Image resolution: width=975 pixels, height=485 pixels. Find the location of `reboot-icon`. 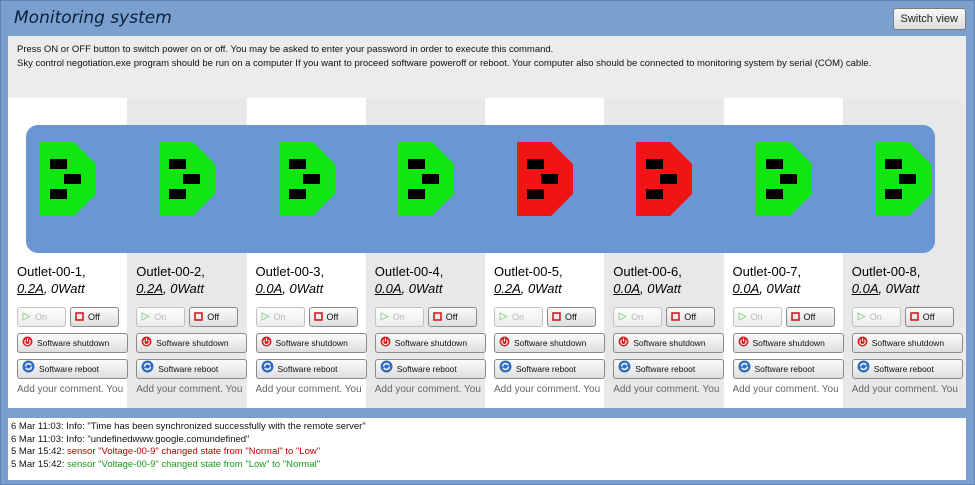

reboot-icon is located at coordinates (28, 369).